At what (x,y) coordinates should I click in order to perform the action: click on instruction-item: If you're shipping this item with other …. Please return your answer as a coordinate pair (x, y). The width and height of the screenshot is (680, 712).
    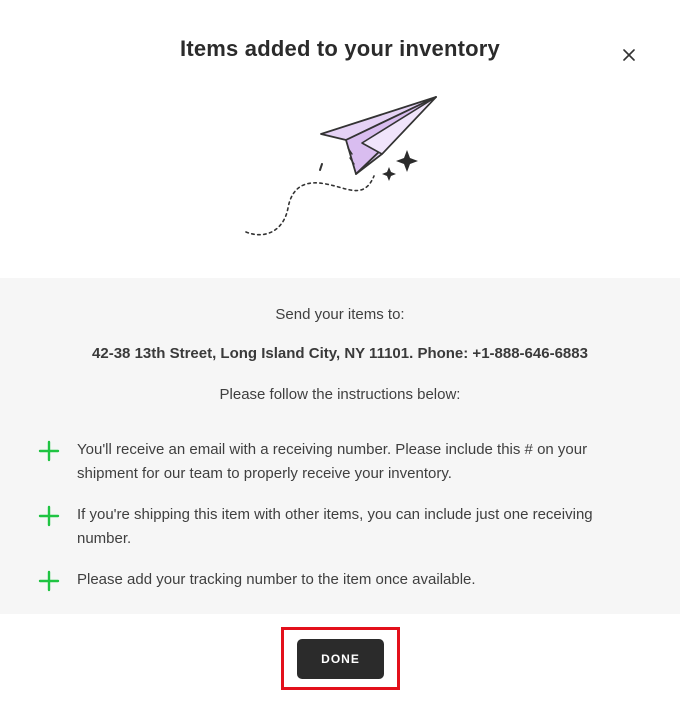
    Looking at the image, I should click on (343, 527).